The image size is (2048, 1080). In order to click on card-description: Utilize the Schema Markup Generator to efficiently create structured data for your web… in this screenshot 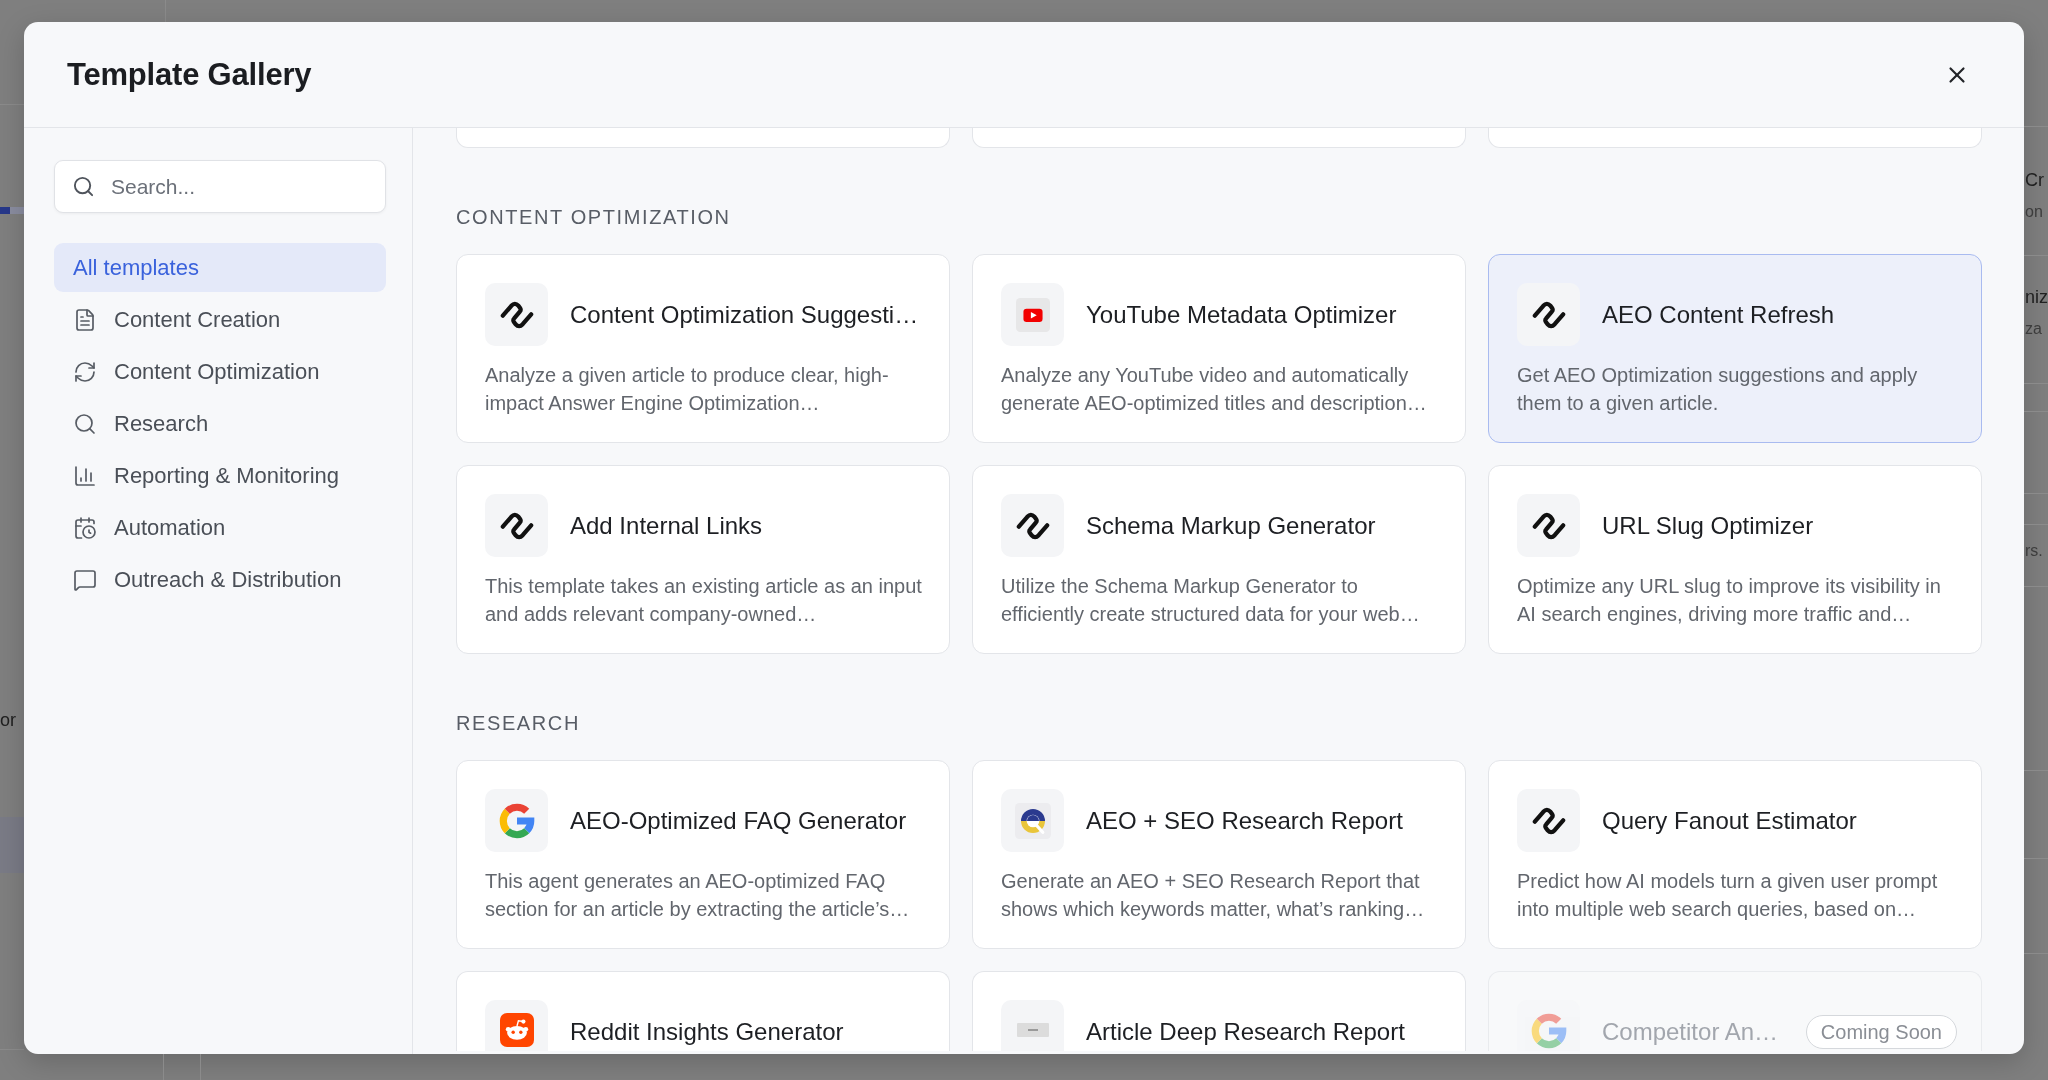, I will do `click(1211, 600)`.